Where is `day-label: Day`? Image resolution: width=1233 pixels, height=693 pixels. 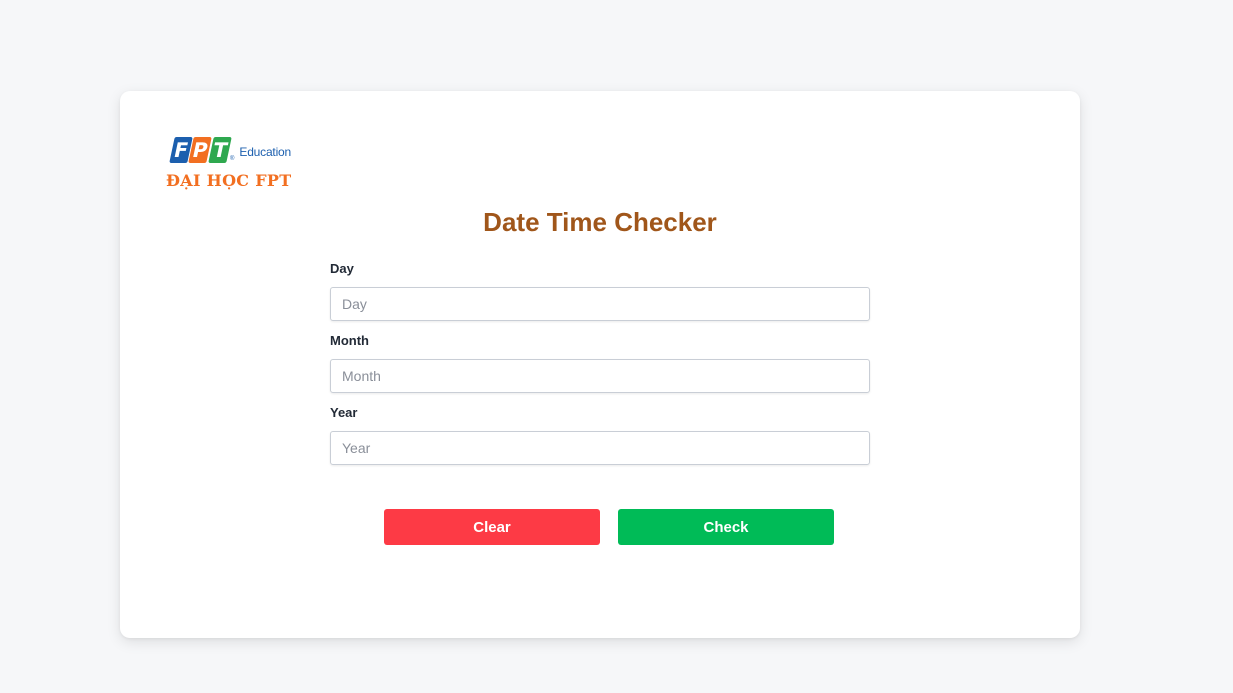 day-label: Day is located at coordinates (342, 268).